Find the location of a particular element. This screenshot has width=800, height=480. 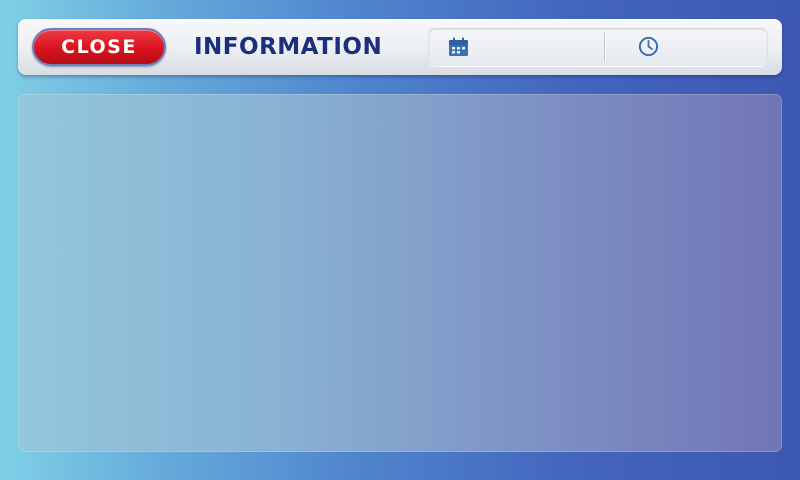

date-time-panel is located at coordinates (598, 47).